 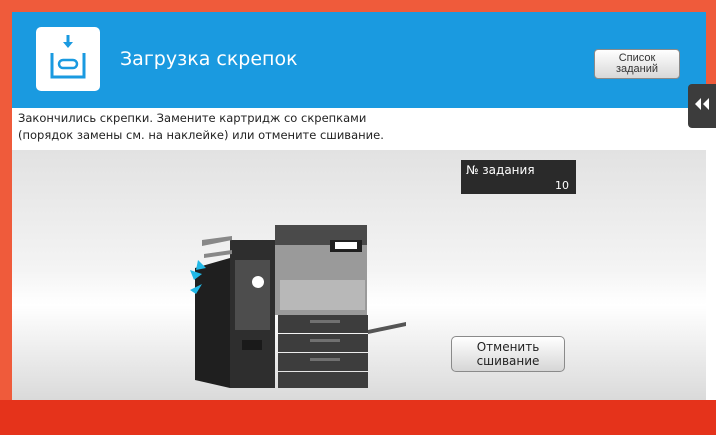 I want to click on job-list-button-label: Список заданий, so click(x=637, y=63).